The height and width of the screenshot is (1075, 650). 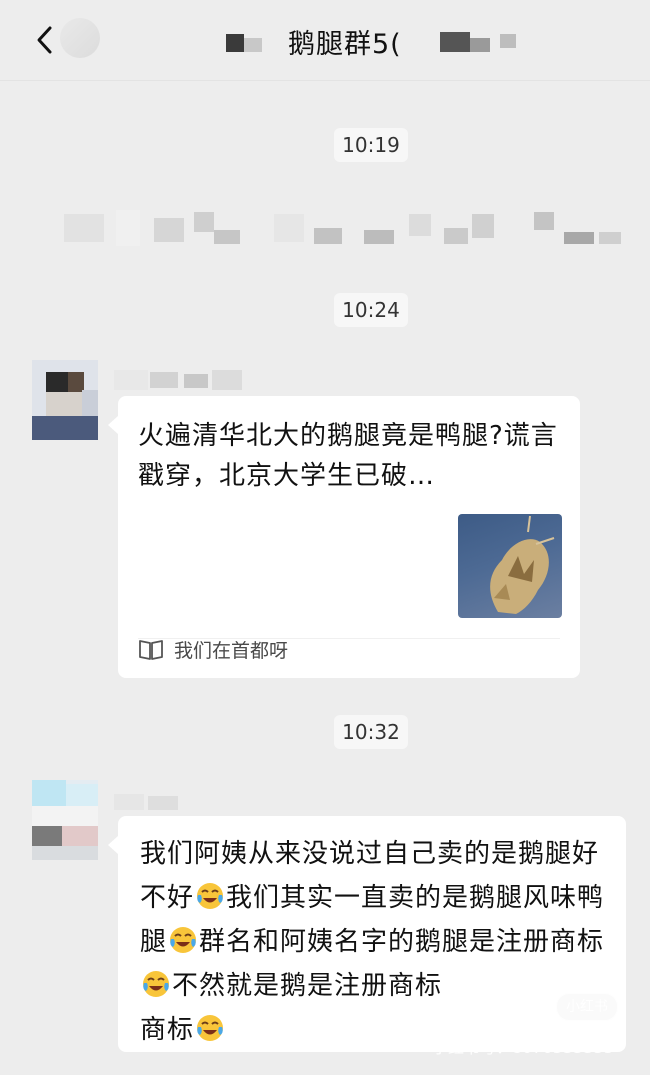 I want to click on message-text-part: 商标, so click(x=167, y=1030).